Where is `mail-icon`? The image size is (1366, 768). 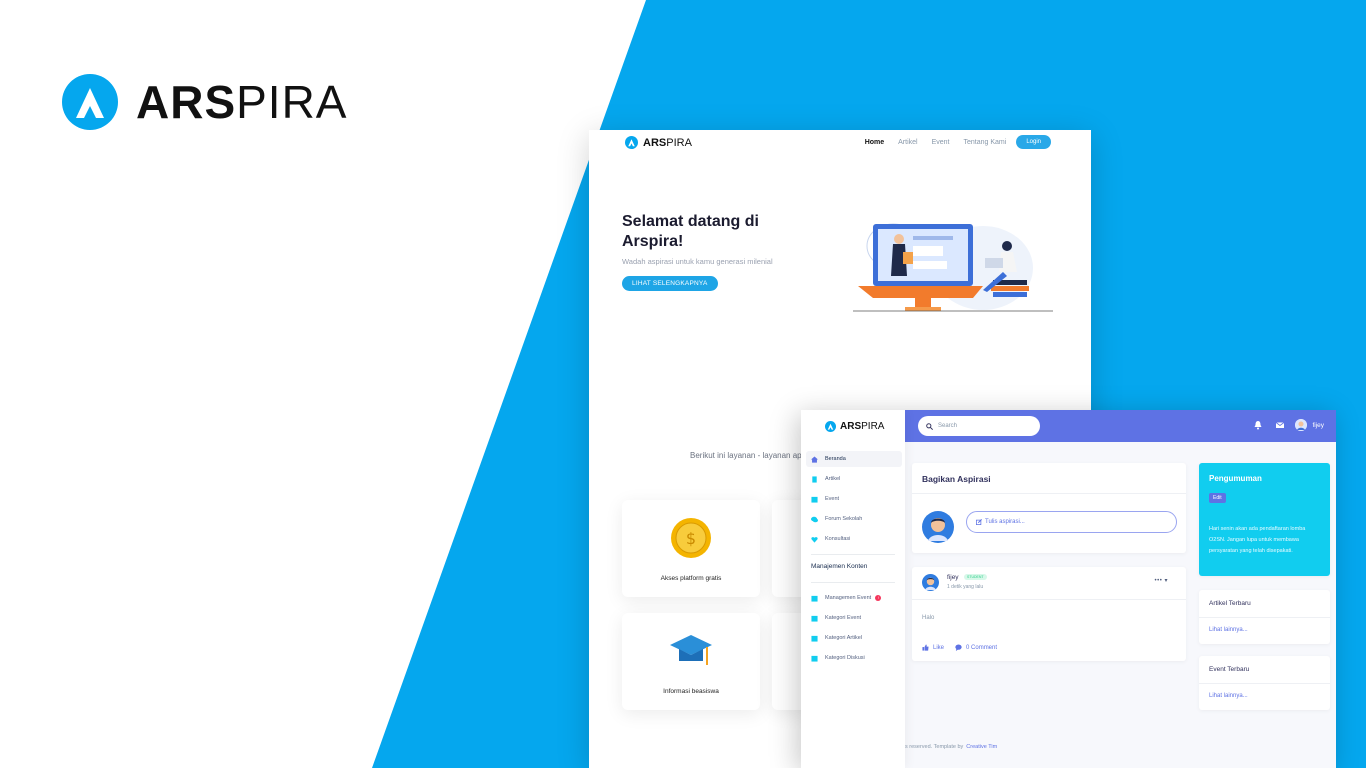
mail-icon is located at coordinates (1280, 425).